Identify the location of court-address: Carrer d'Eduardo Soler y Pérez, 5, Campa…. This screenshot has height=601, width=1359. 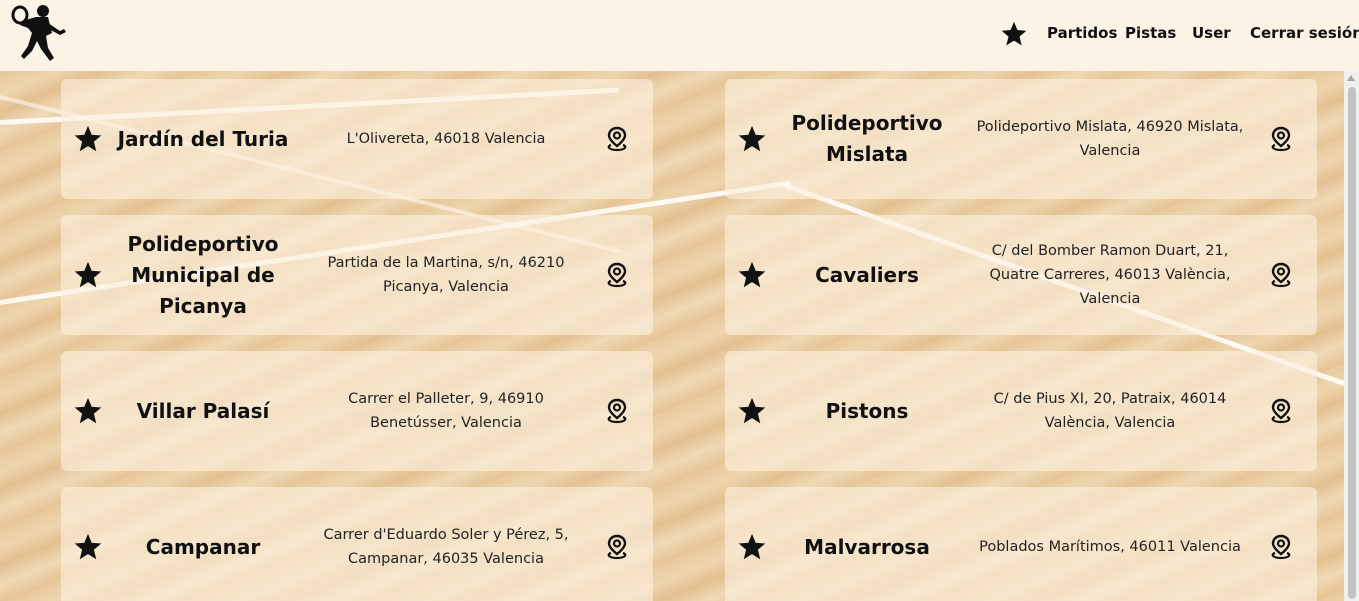
(446, 547).